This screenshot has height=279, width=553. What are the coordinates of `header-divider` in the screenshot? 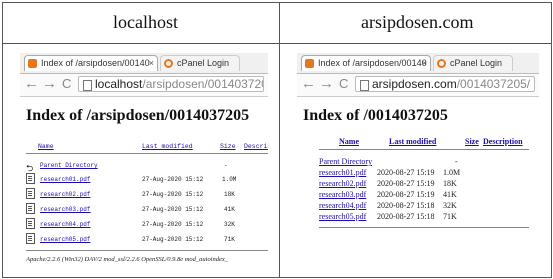 It's located at (277, 43).